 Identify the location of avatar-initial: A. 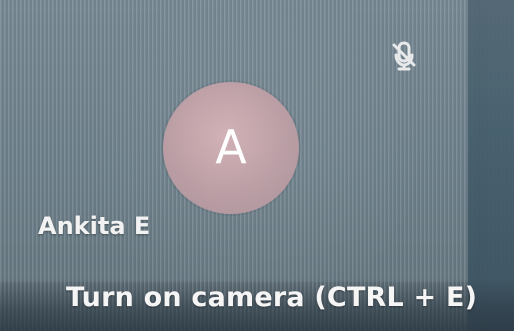
(231, 147).